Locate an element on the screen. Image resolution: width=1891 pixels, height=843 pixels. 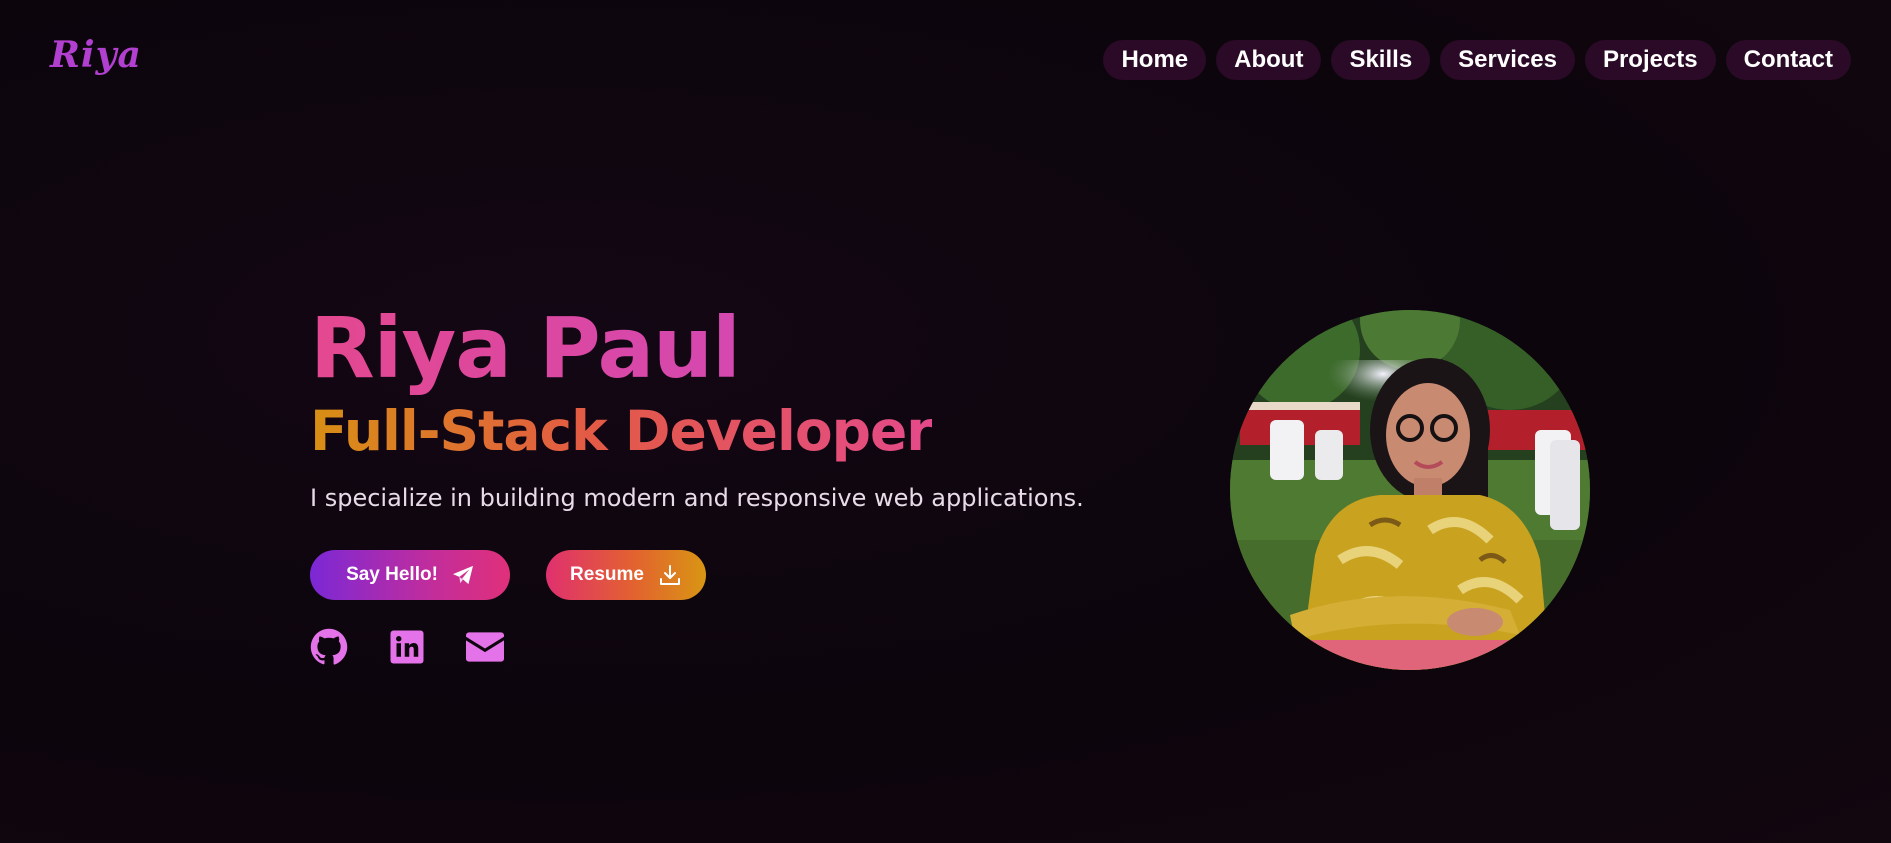
nav-item-projects: Projects is located at coordinates (1650, 60).